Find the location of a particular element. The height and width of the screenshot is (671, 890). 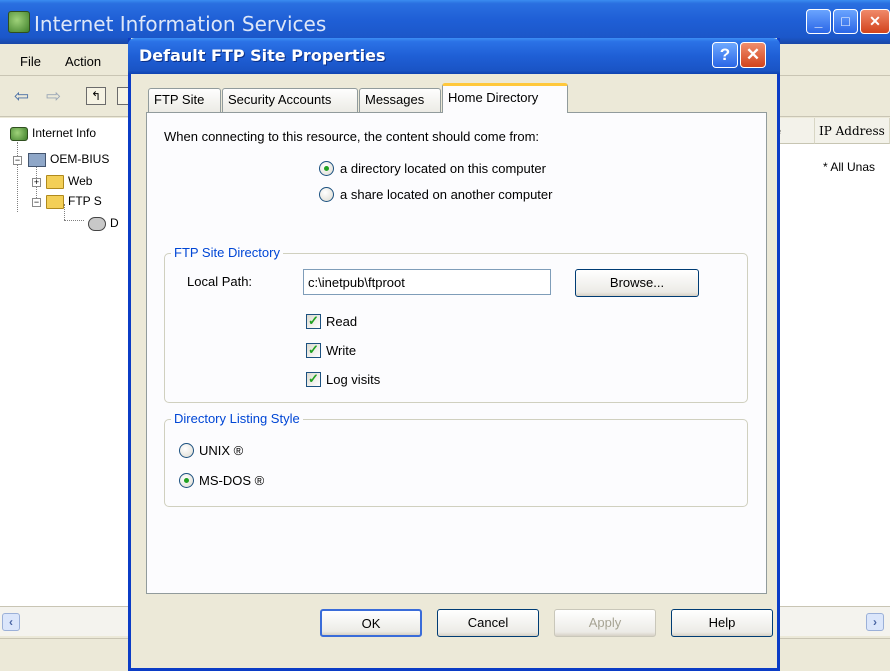

dialog-title: Default FTP Site Properties is located at coordinates (262, 55).